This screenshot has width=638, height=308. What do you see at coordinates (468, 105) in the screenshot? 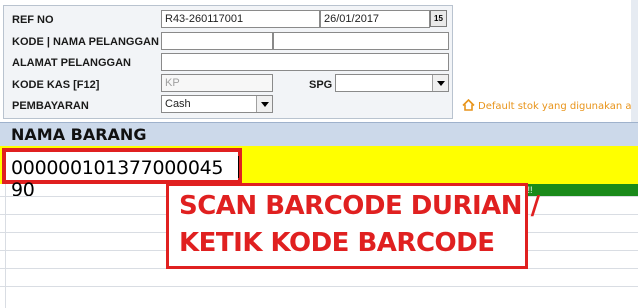
I see `home-icon` at bounding box center [468, 105].